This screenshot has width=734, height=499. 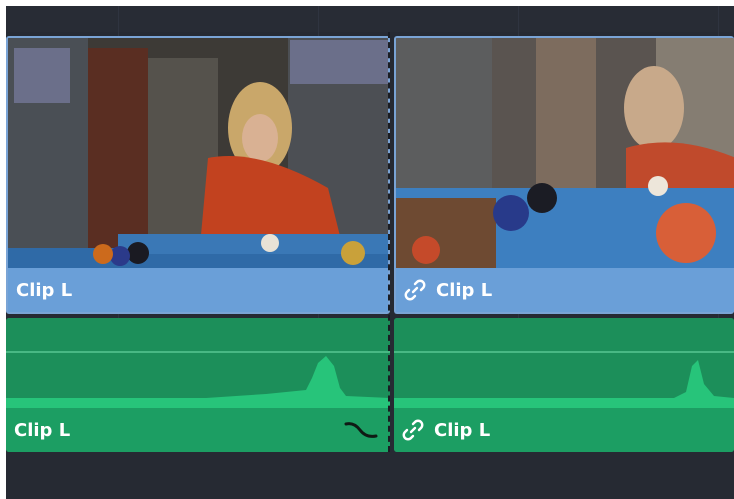 What do you see at coordinates (389, 242) in the screenshot?
I see `edit-point-marker` at bounding box center [389, 242].